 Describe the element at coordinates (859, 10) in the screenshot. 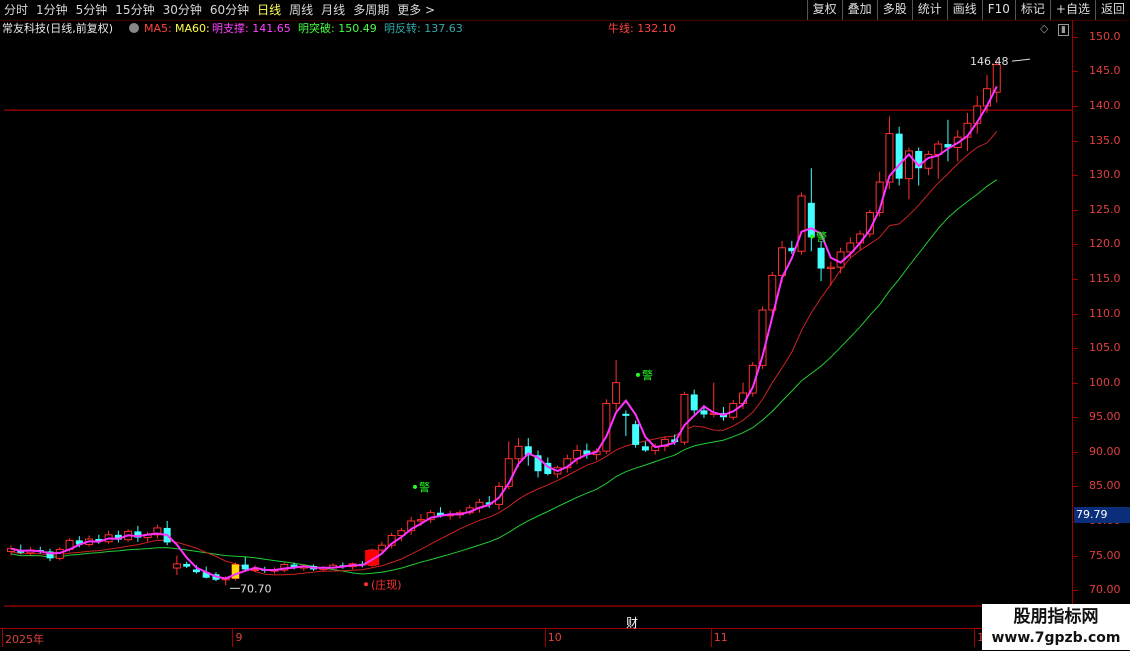

I see `tool-button-1: 叠加` at that location.